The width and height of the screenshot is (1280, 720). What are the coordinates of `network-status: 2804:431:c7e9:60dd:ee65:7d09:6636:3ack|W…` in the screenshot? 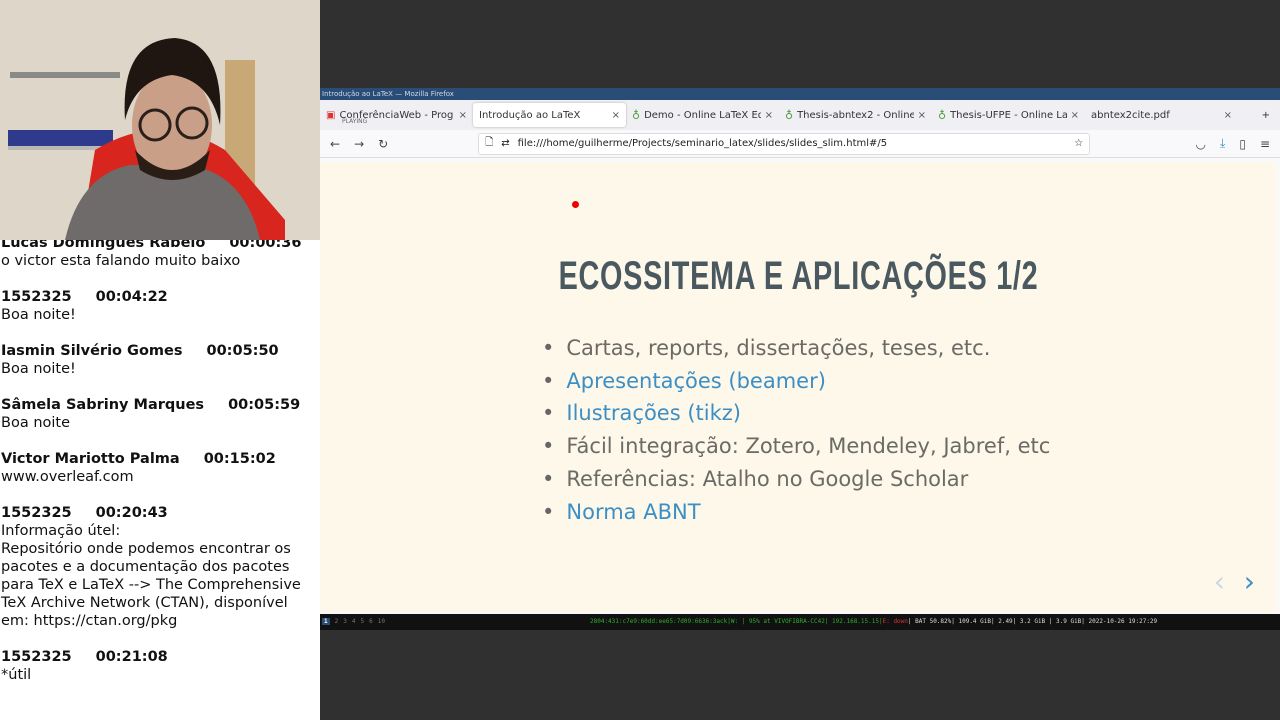 It's located at (736, 621).